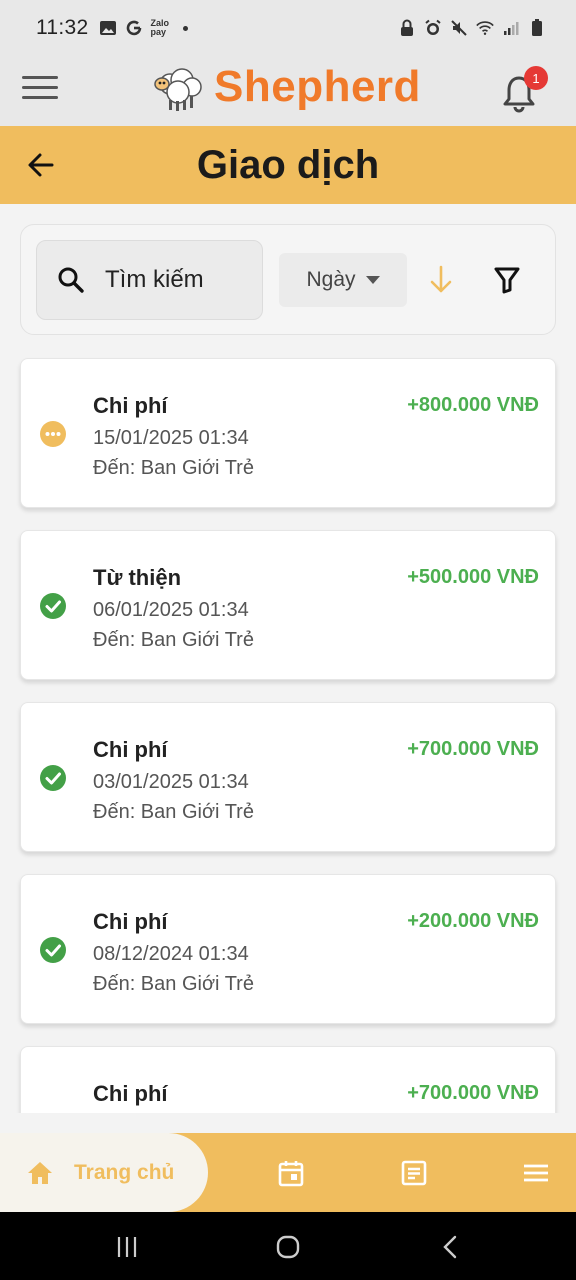 This screenshot has height=1280, width=576. What do you see at coordinates (473, 921) in the screenshot?
I see `transaction-amount: +200.000 VNĐ` at bounding box center [473, 921].